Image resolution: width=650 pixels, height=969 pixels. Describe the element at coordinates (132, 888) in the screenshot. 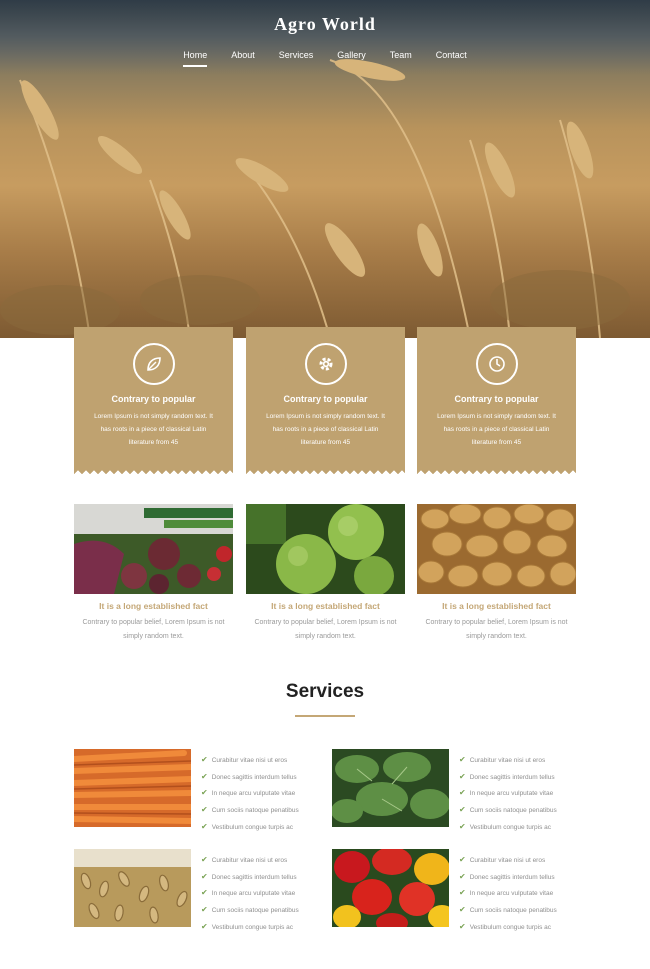

I see `oats-image` at that location.